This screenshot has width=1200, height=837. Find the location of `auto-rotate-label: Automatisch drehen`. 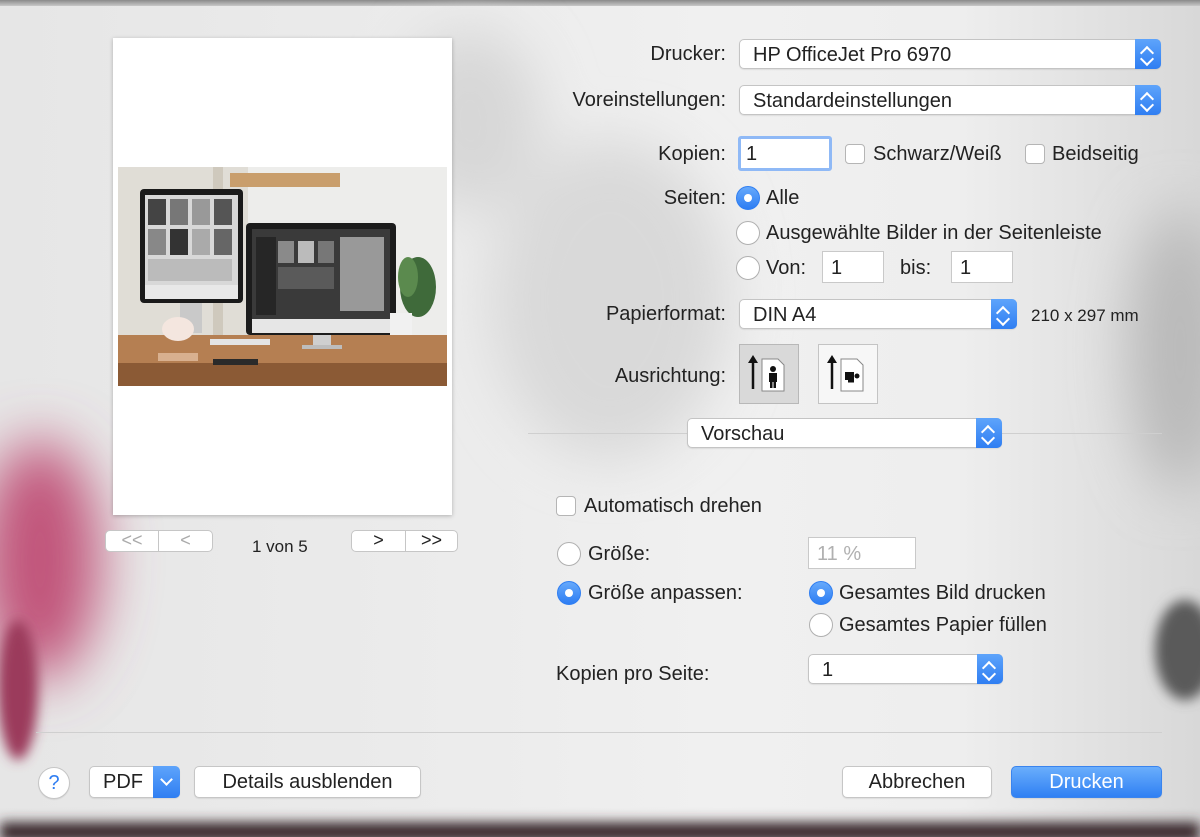

auto-rotate-label: Automatisch drehen is located at coordinates (673, 506).